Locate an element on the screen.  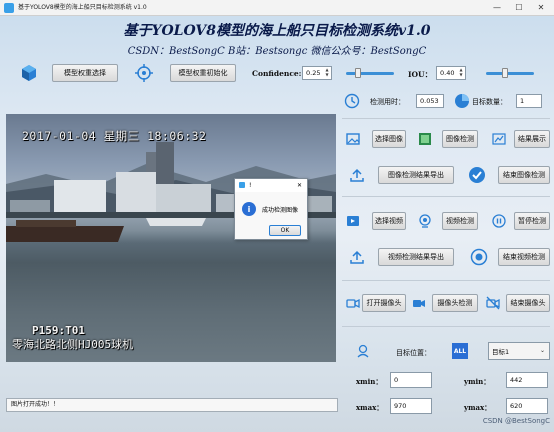
confidence-slider-handle is located at coordinates (358, 73).